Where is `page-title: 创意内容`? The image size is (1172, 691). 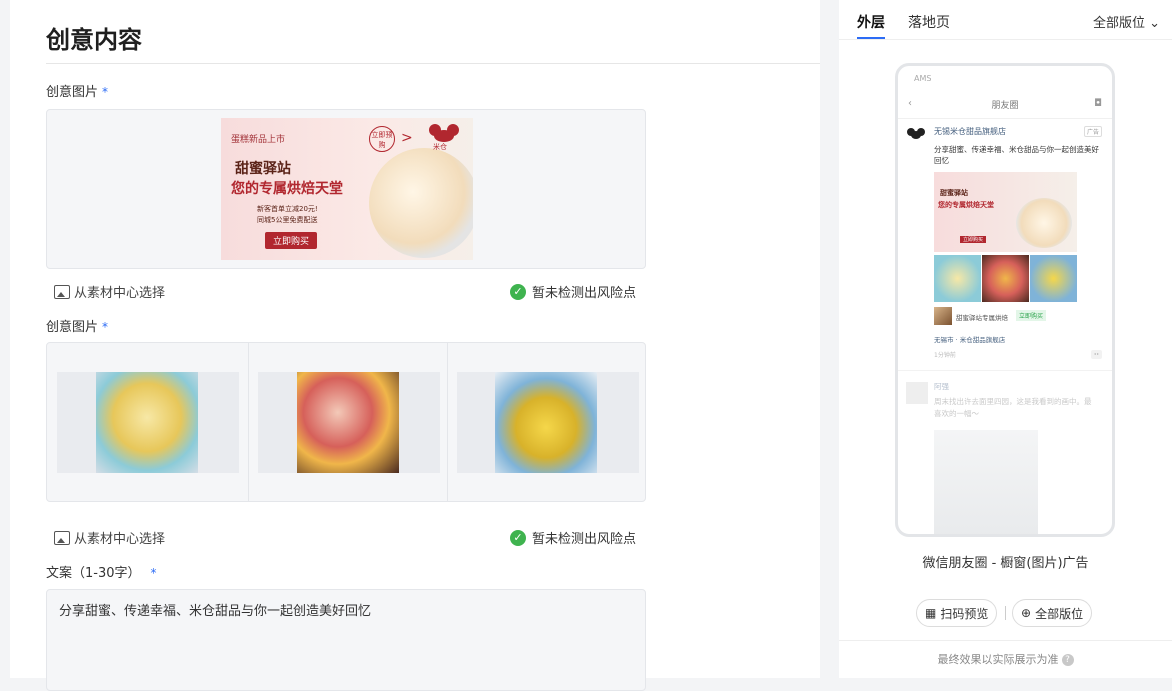 page-title: 创意内容 is located at coordinates (94, 40).